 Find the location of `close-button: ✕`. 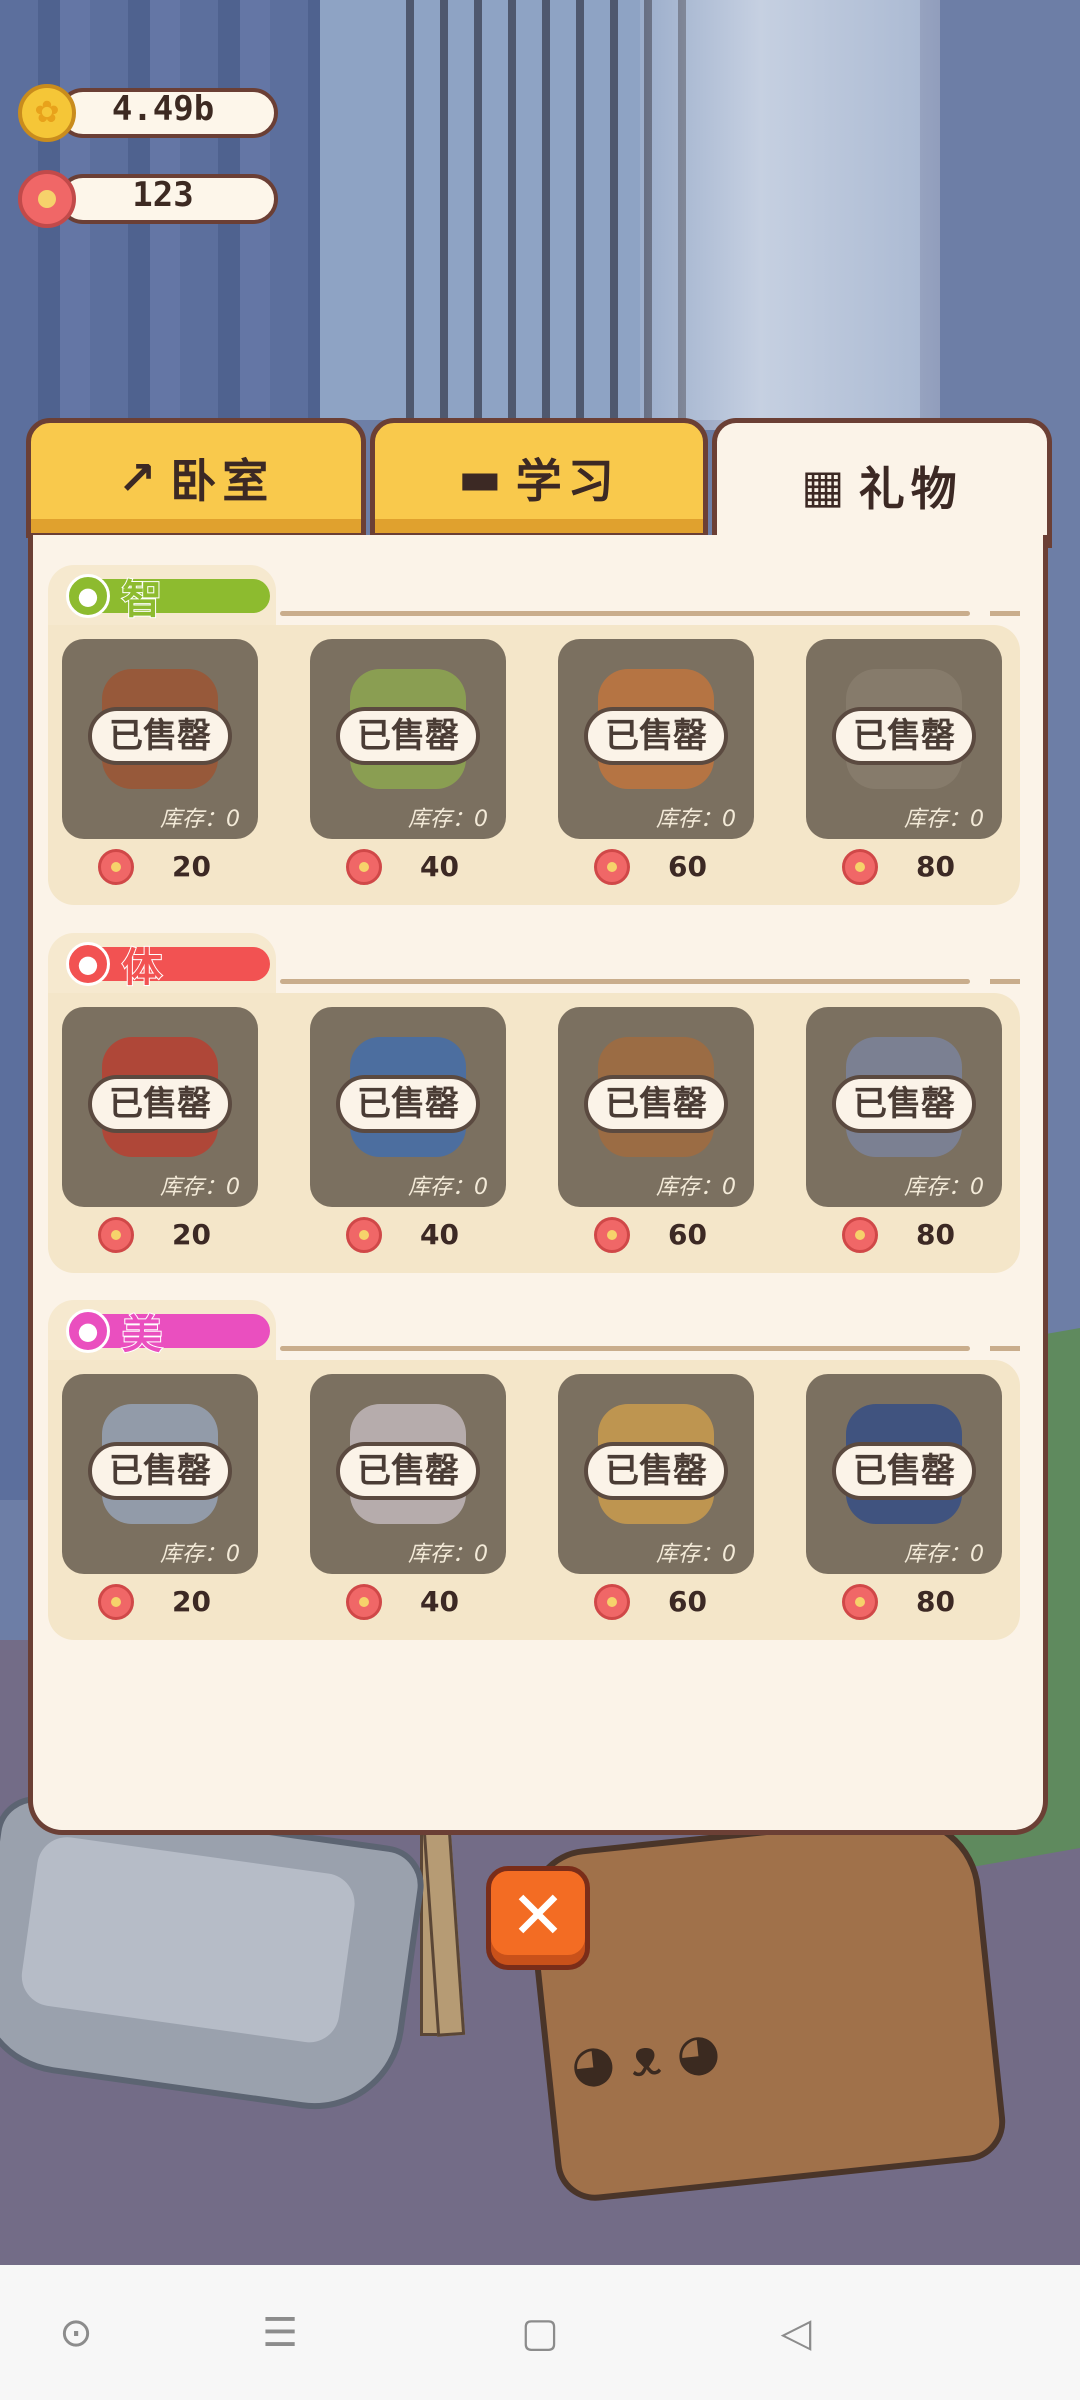

close-button: ✕ is located at coordinates (538, 1918).